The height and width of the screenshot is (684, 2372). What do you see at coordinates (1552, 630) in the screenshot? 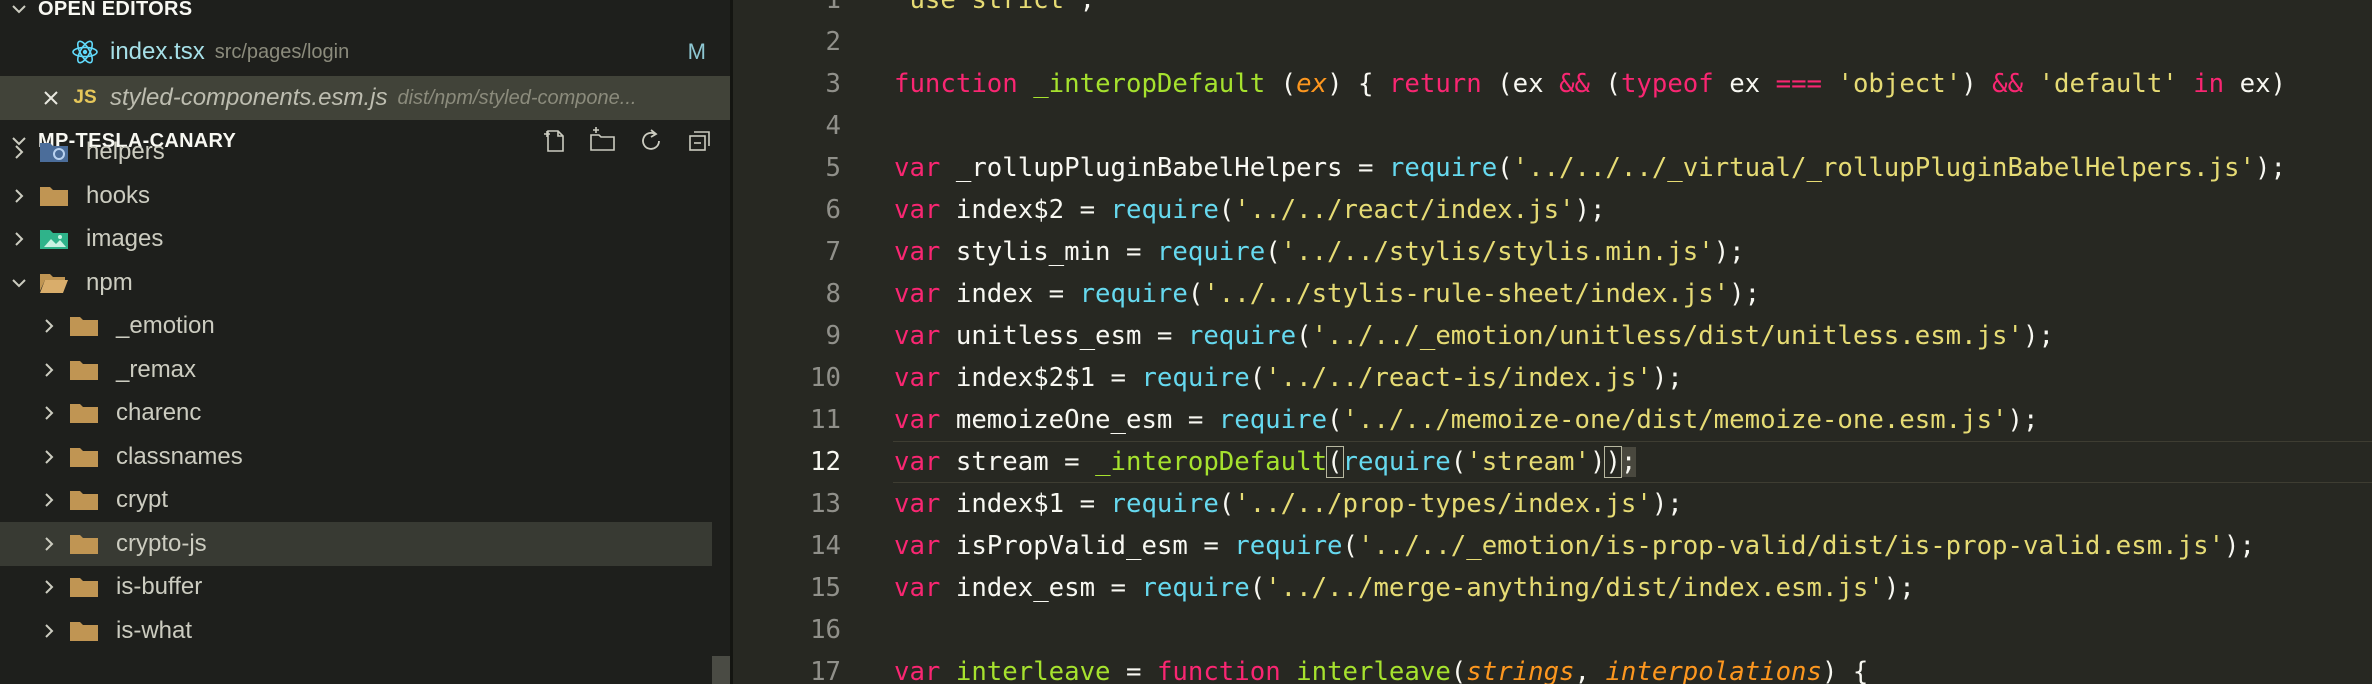
I see `code-line: 16` at bounding box center [1552, 630].